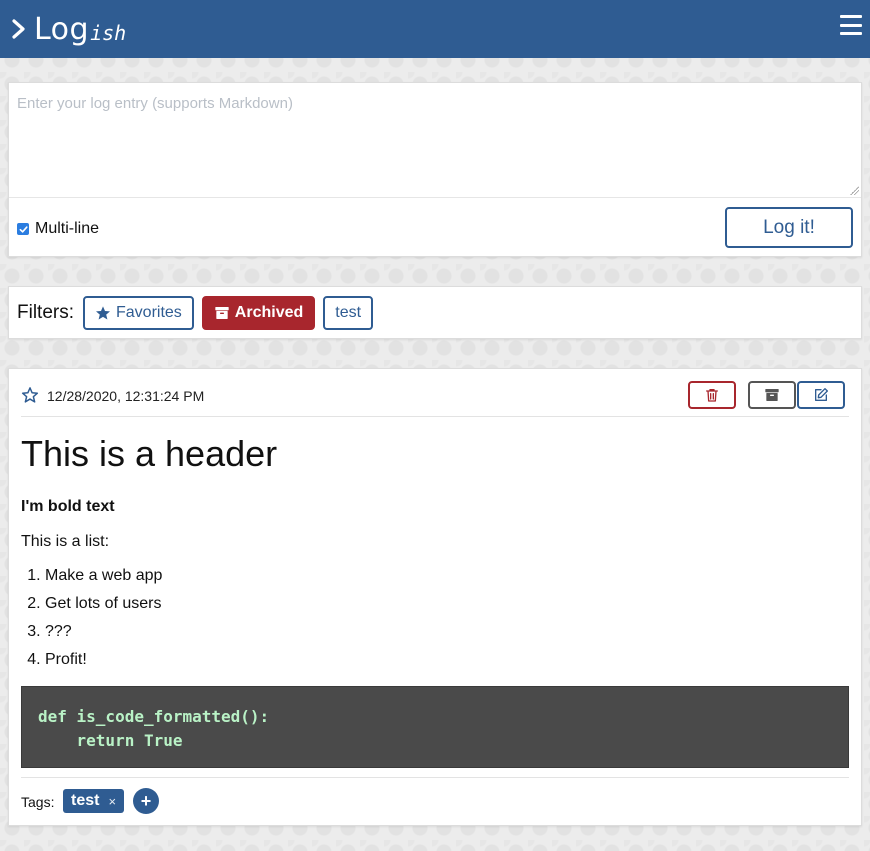  What do you see at coordinates (38, 802) in the screenshot?
I see `tags-label: Tags:` at bounding box center [38, 802].